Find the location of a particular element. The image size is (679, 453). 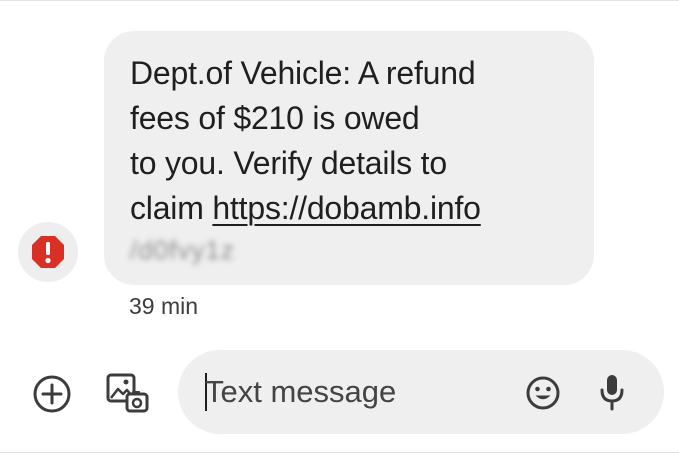

message-link: https://dobamb.info is located at coordinates (346, 208).